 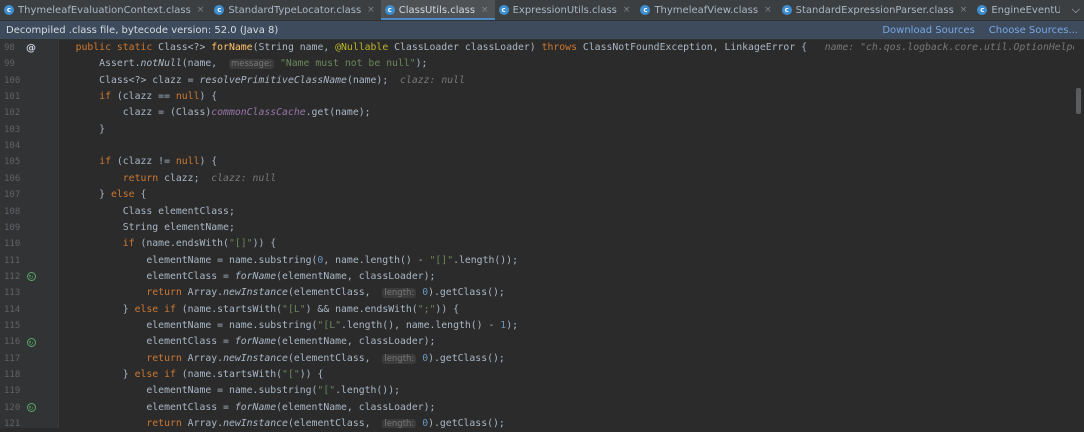 What do you see at coordinates (146, 212) in the screenshot?
I see `code-line: Class elementClass;` at bounding box center [146, 212].